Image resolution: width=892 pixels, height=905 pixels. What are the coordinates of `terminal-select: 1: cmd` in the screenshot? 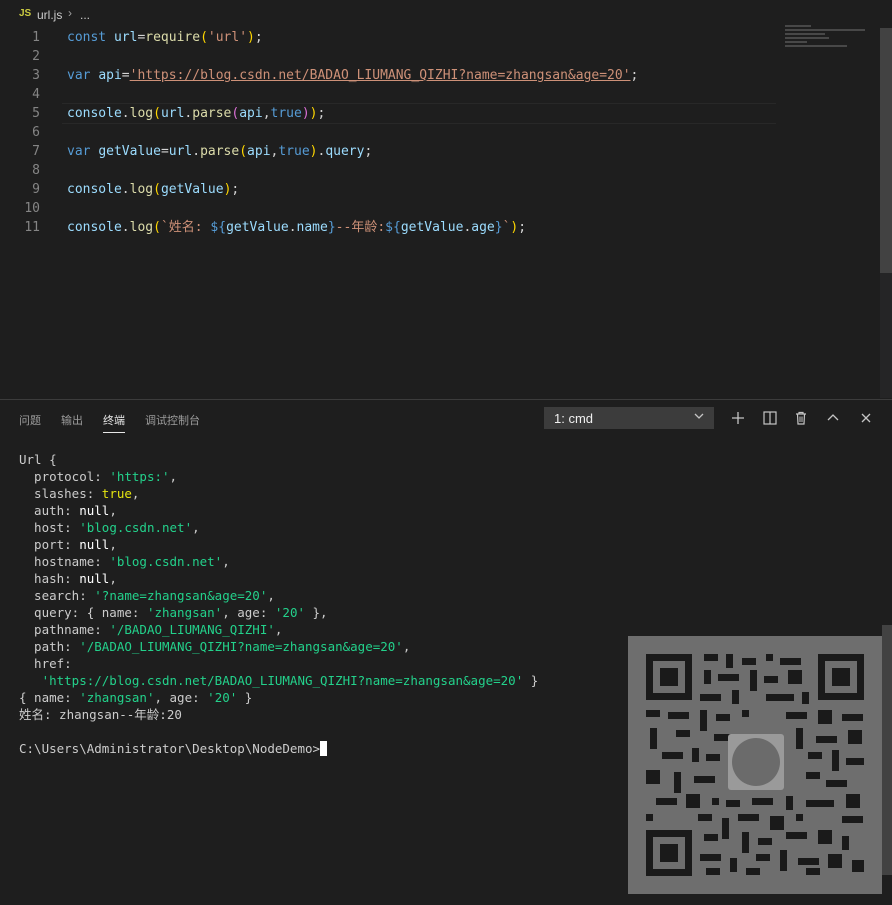 It's located at (629, 418).